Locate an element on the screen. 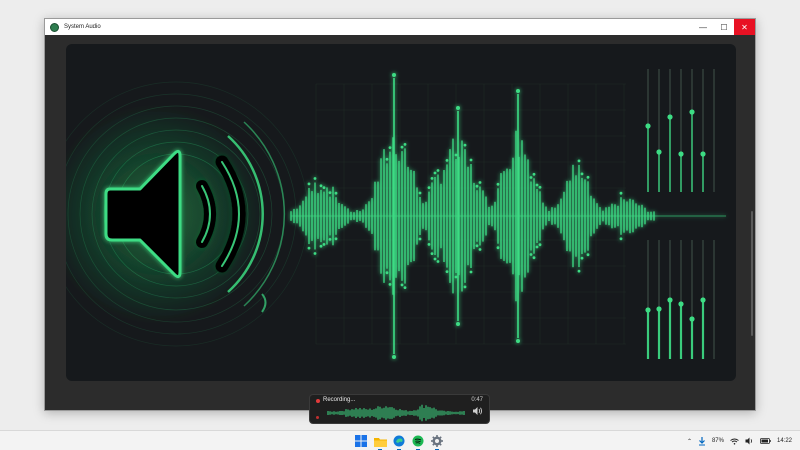 This screenshot has height=450, width=800. window-title: System Audio is located at coordinates (82, 27).